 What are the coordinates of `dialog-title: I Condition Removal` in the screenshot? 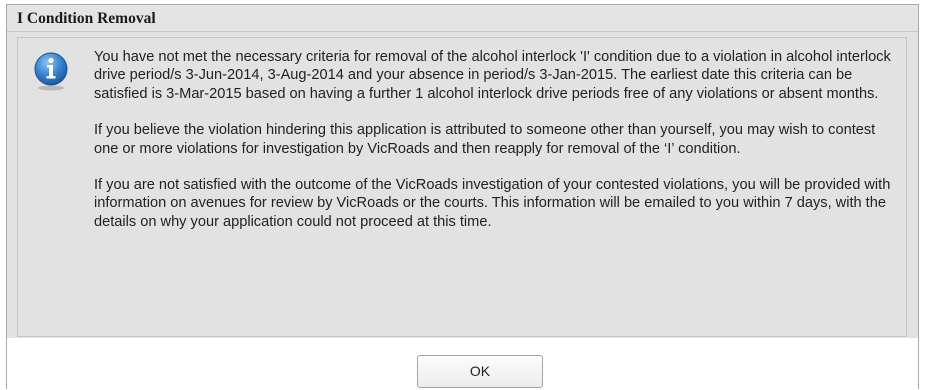 It's located at (462, 18).